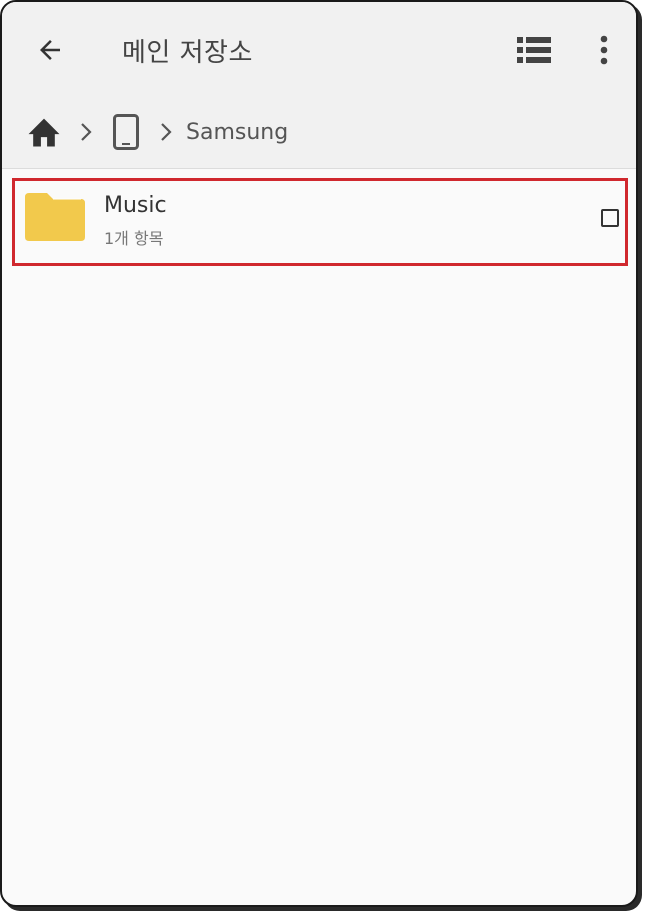 The height and width of the screenshot is (915, 646). I want to click on file-name: Music, so click(135, 205).